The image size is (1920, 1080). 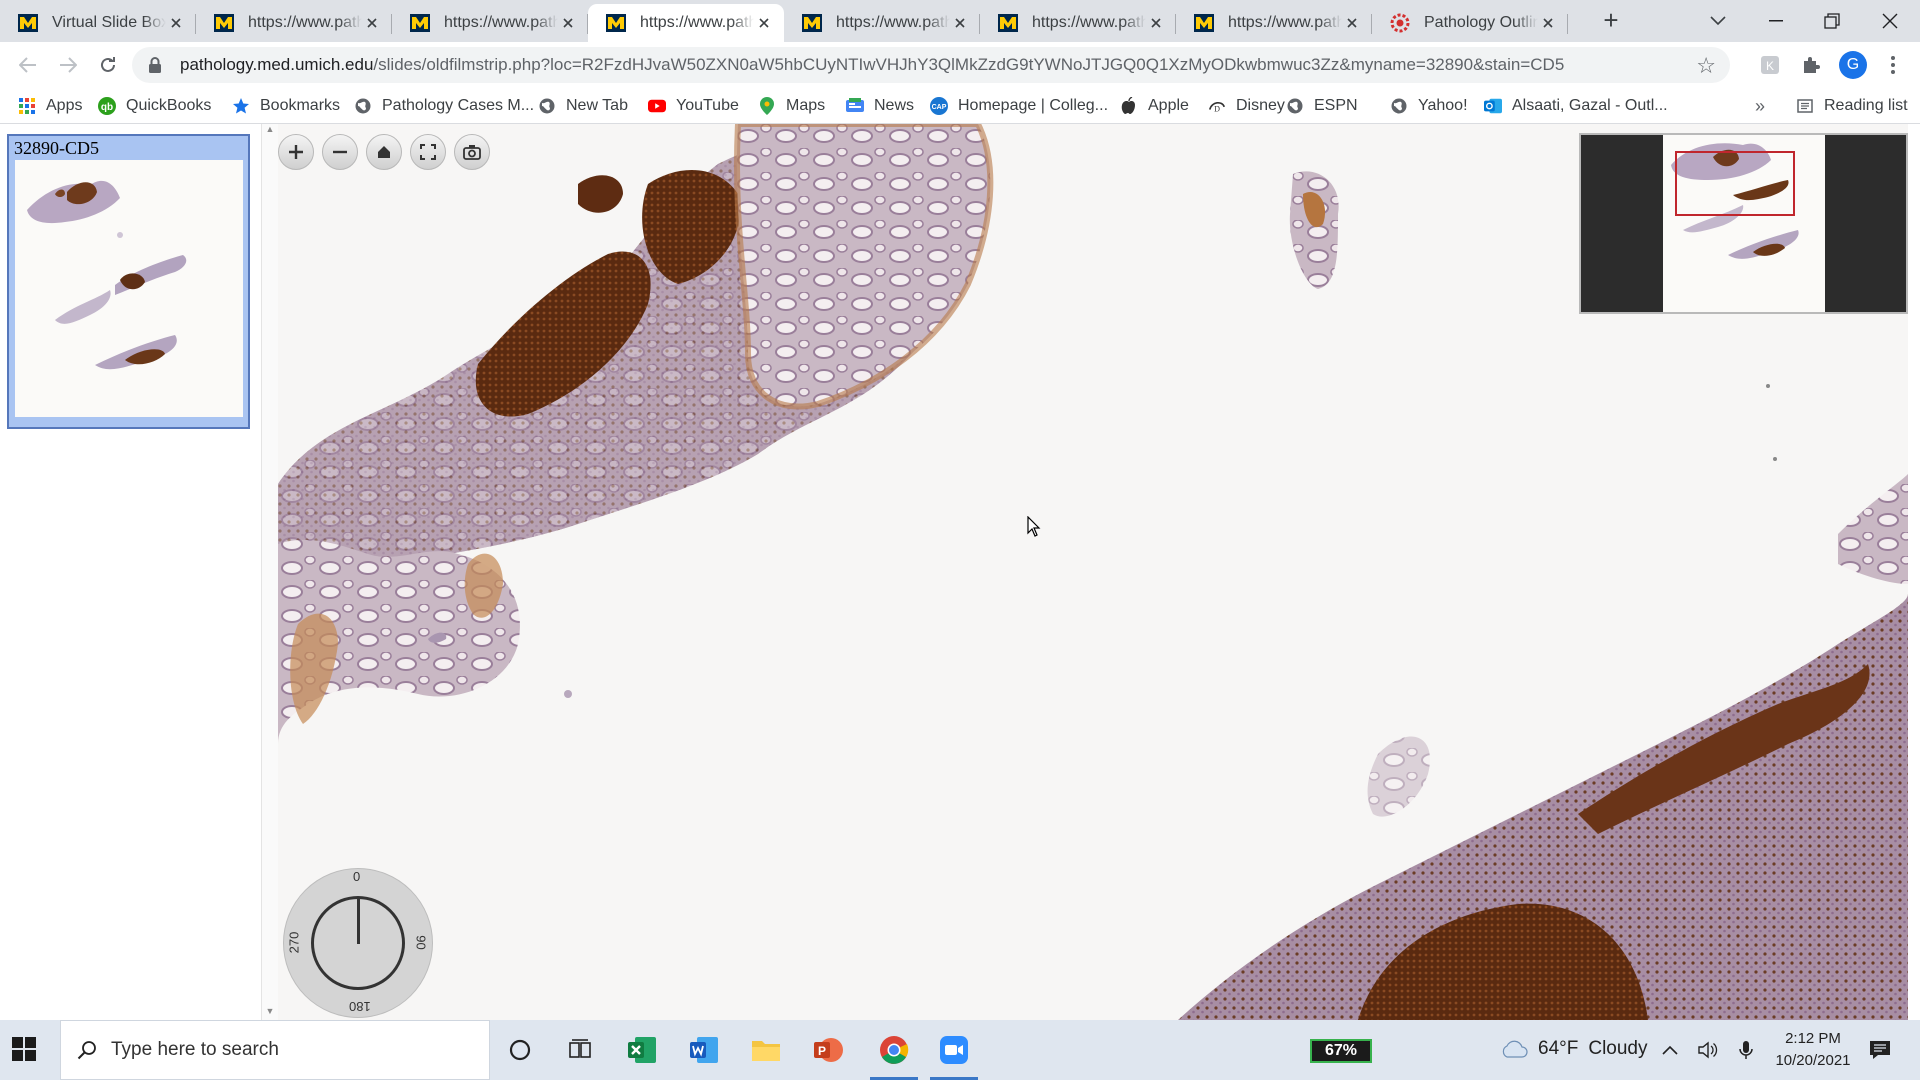 I want to click on bookmark-item: Apps, so click(x=50, y=106).